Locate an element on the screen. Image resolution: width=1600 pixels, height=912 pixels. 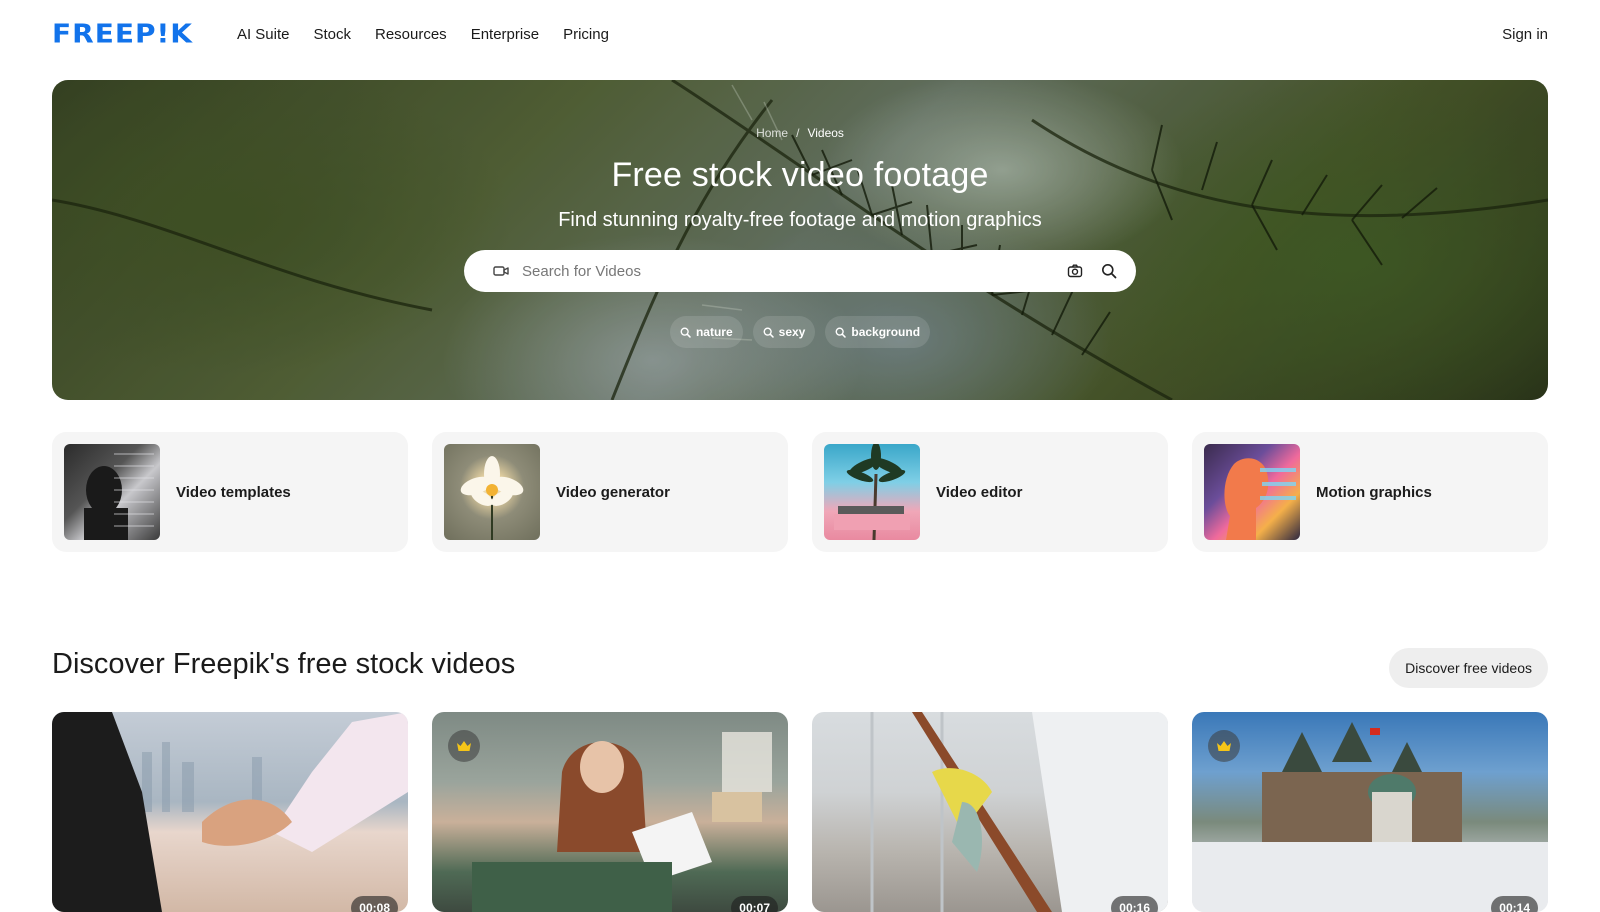
tag-background: background is located at coordinates (878, 332).